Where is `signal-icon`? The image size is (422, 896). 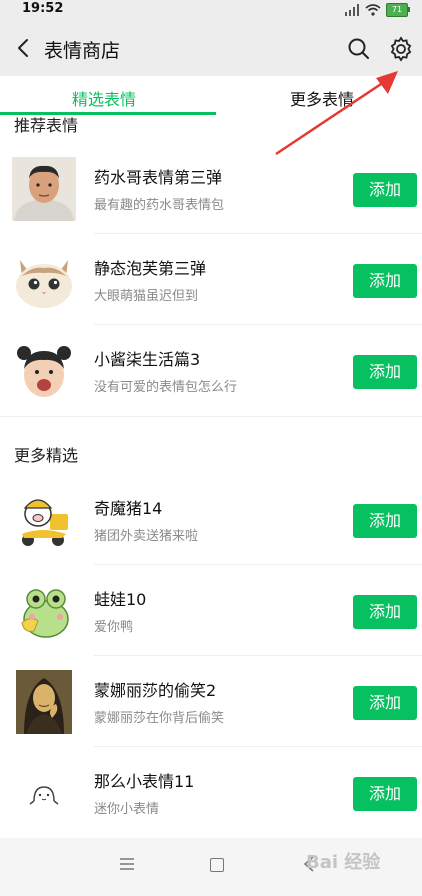 signal-icon is located at coordinates (352, 10).